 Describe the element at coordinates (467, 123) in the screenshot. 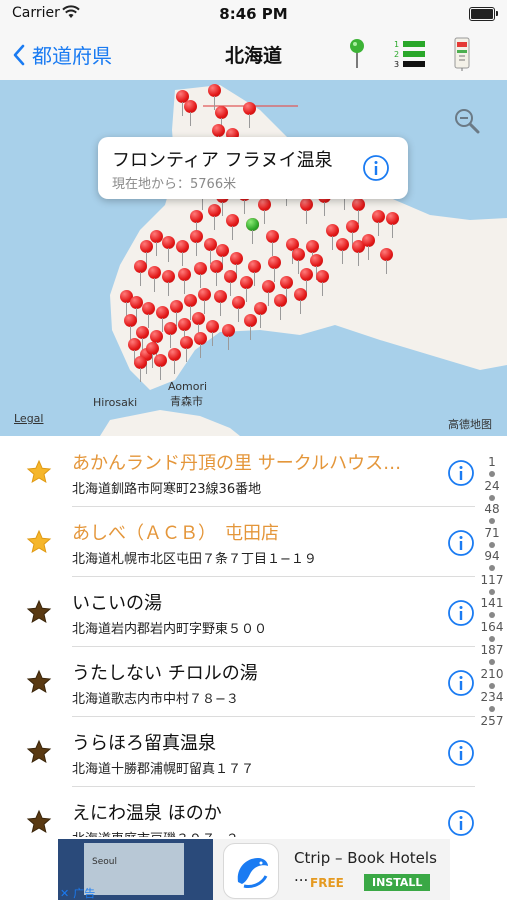

I see `zoom-out-icon` at that location.